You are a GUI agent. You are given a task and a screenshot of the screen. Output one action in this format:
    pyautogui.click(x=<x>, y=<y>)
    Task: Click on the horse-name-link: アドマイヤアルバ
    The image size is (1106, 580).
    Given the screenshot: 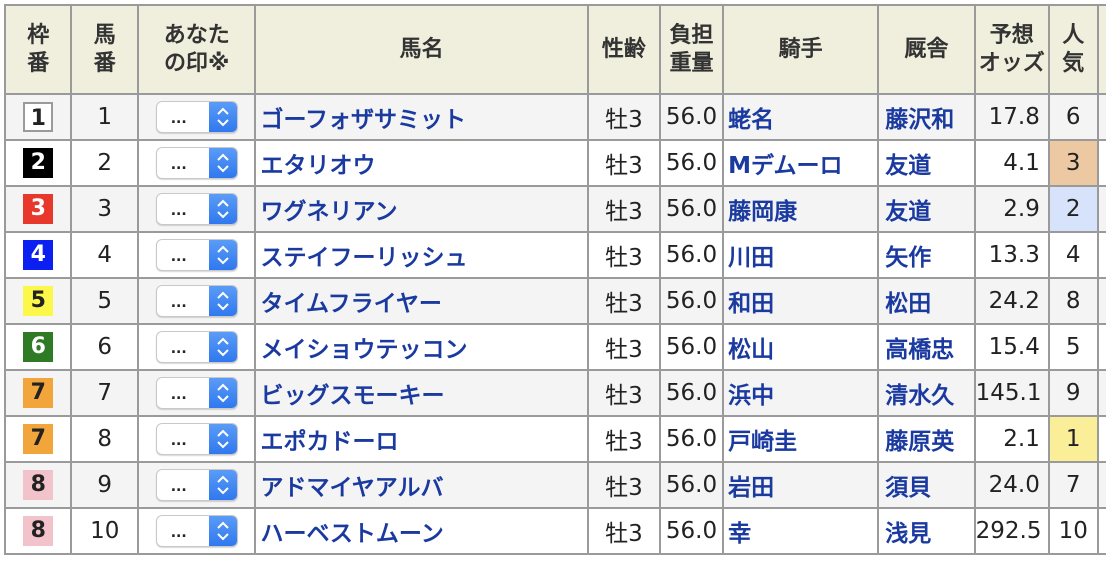 What is the action you would take?
    pyautogui.click(x=351, y=488)
    